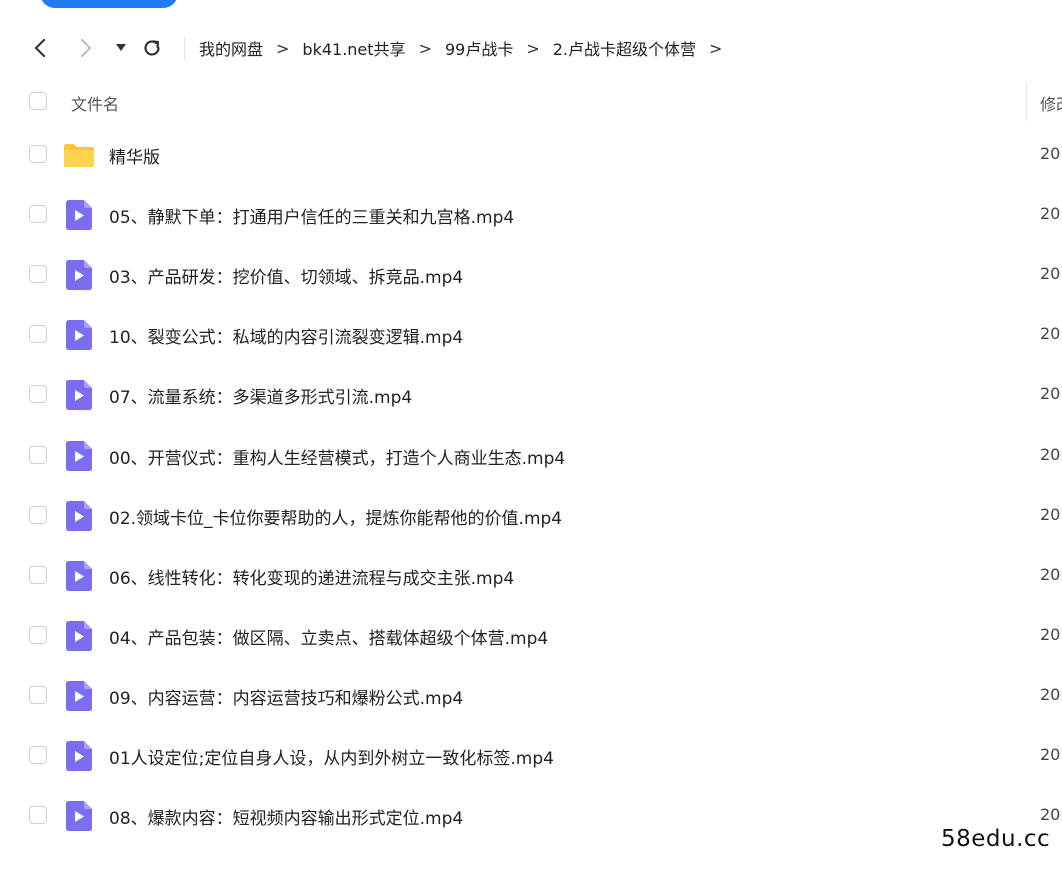 The image size is (1062, 870). I want to click on file-name: 05、静默下单：打通用户信任的三重关和九宫格.mp4, so click(311, 215).